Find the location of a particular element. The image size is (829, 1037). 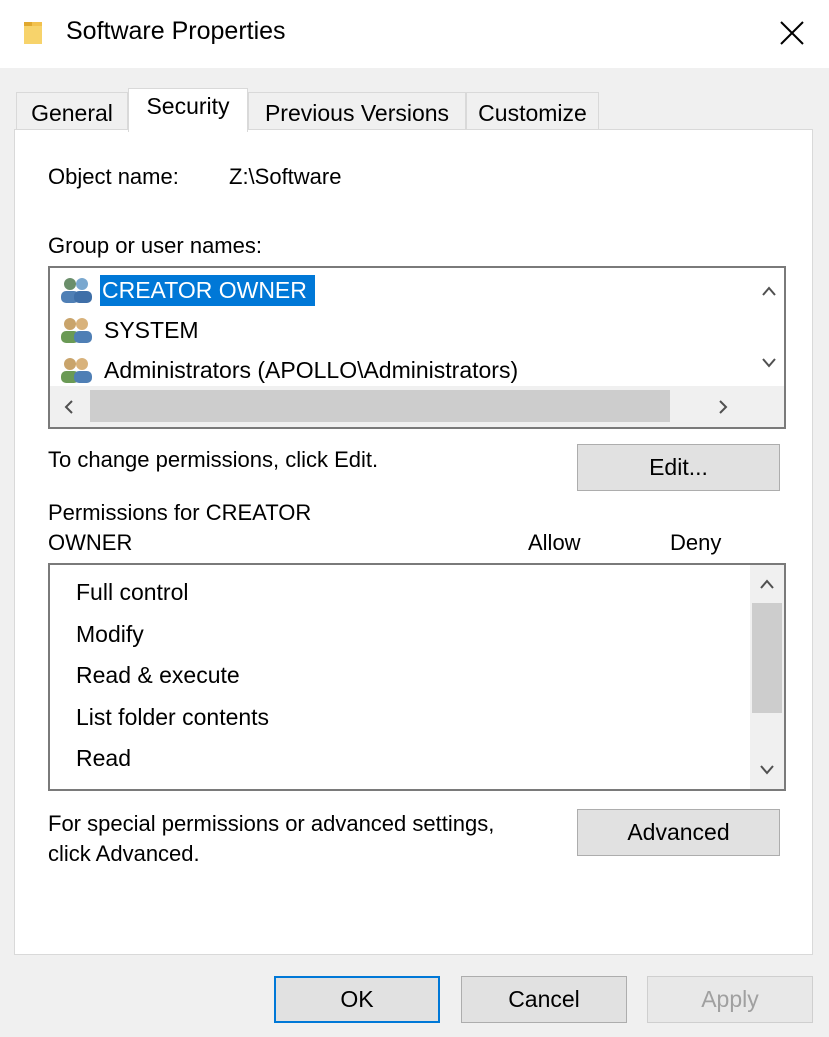

user-name: SYSTEM is located at coordinates (151, 329).